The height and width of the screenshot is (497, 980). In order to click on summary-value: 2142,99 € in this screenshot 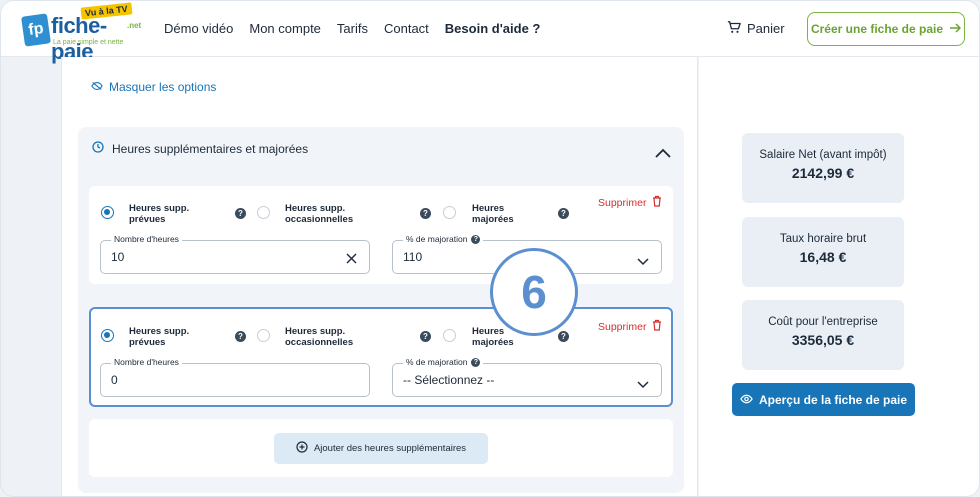, I will do `click(823, 173)`.